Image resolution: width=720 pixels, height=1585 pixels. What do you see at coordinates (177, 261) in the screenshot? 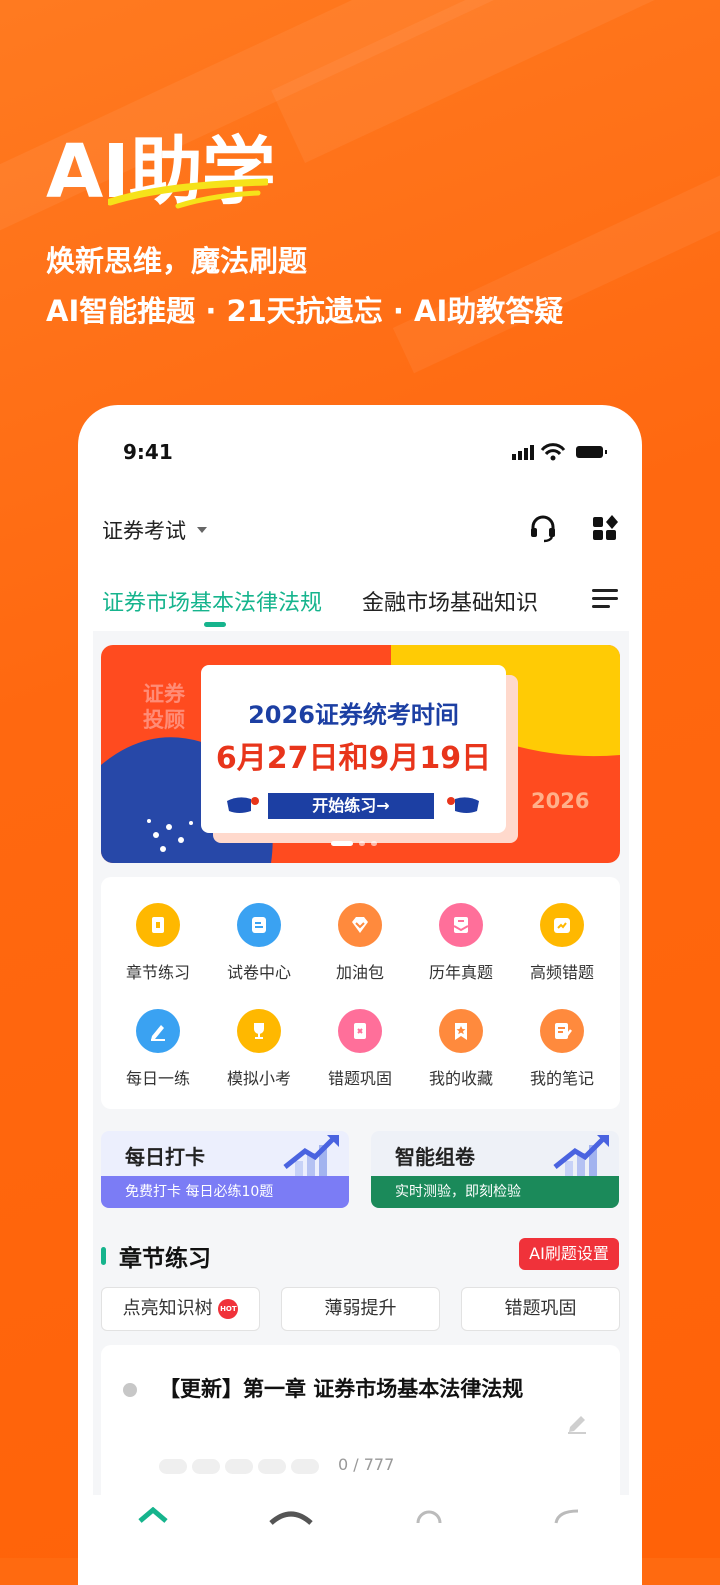
I see `hero-subtitle: 焕新思维，魔法刷题` at bounding box center [177, 261].